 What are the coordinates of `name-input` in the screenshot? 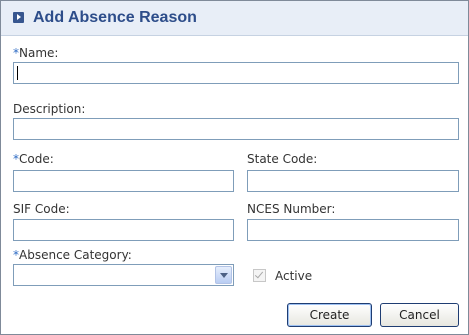 It's located at (236, 73).